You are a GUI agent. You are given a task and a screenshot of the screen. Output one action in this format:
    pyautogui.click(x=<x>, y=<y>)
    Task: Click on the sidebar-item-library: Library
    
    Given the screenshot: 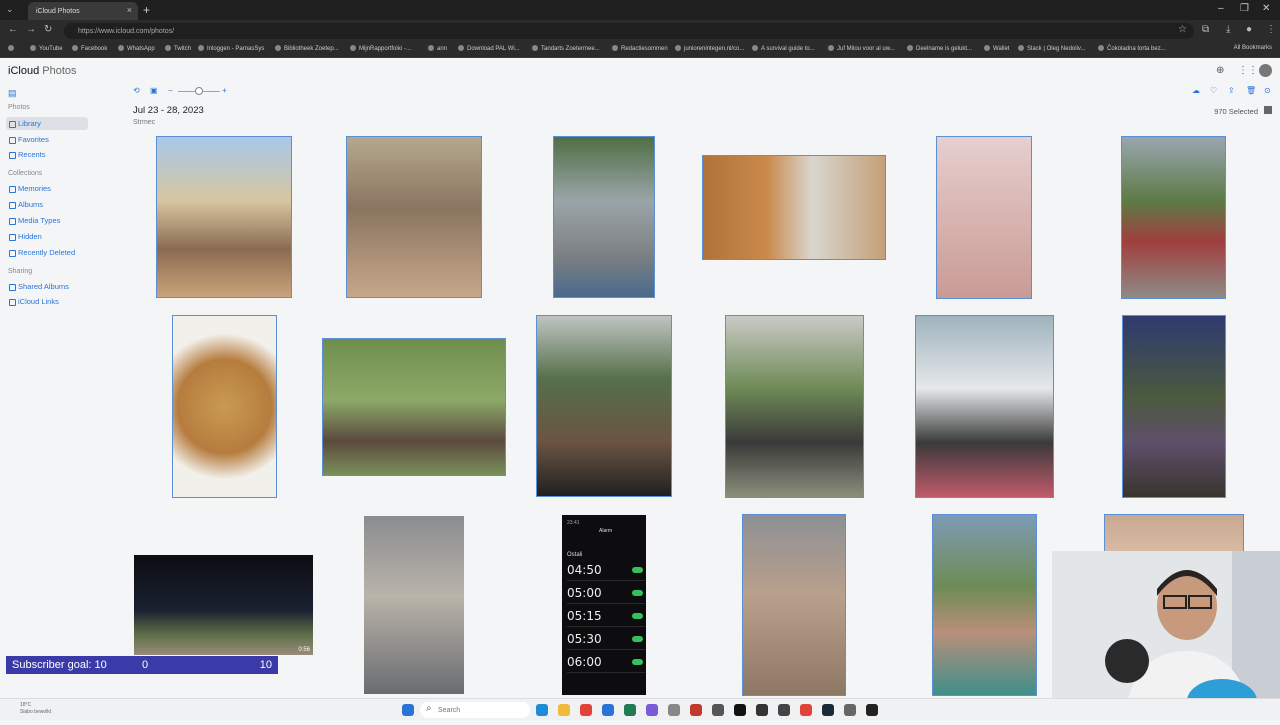 What is the action you would take?
    pyautogui.click(x=47, y=123)
    